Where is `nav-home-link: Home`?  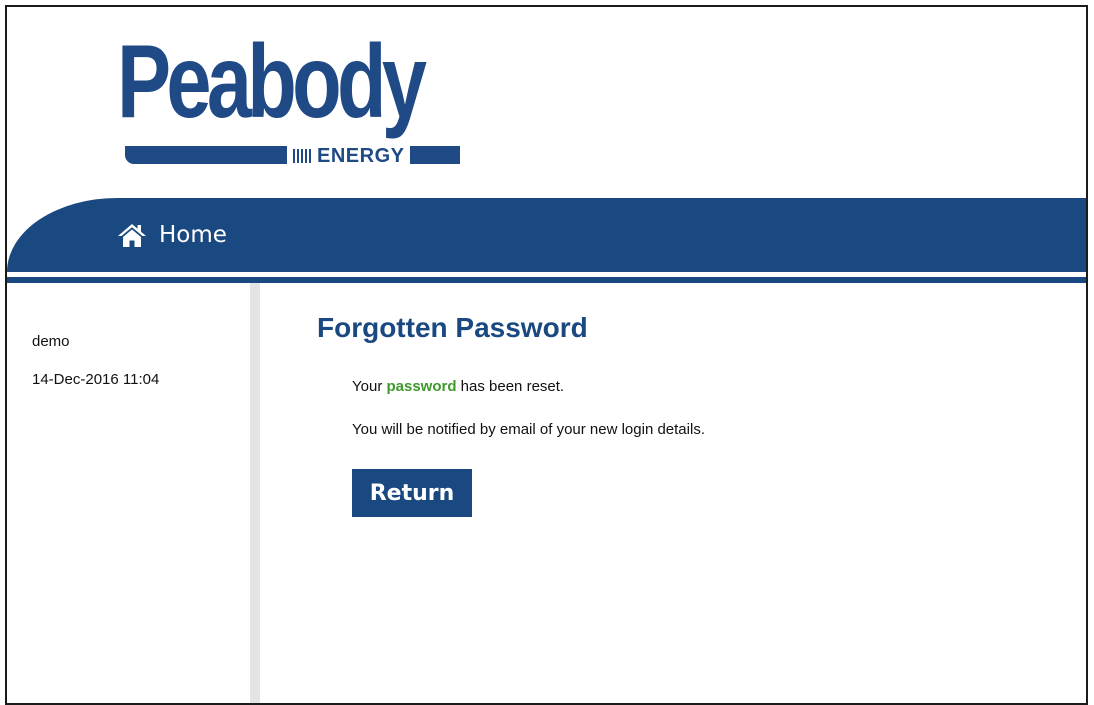 nav-home-link: Home is located at coordinates (172, 235).